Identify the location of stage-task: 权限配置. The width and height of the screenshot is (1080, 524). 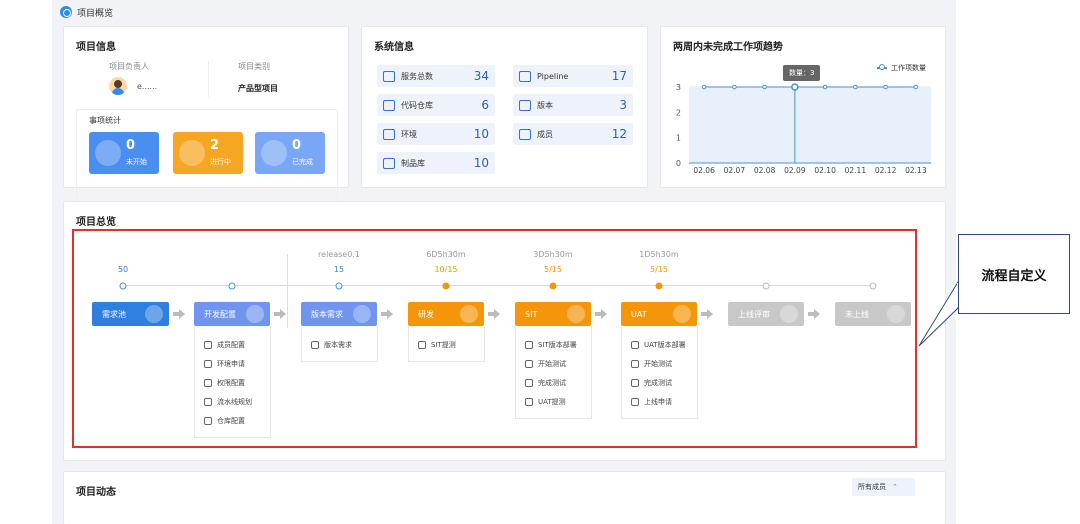
(232, 382).